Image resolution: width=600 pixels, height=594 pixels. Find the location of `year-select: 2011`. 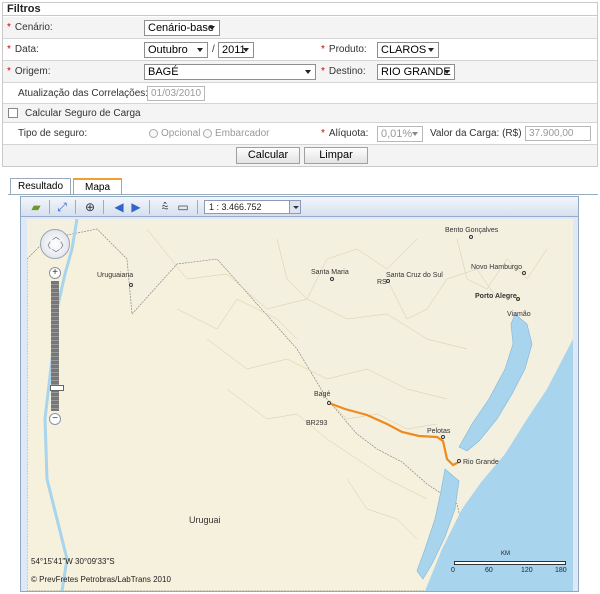

year-select: 2011 is located at coordinates (236, 50).